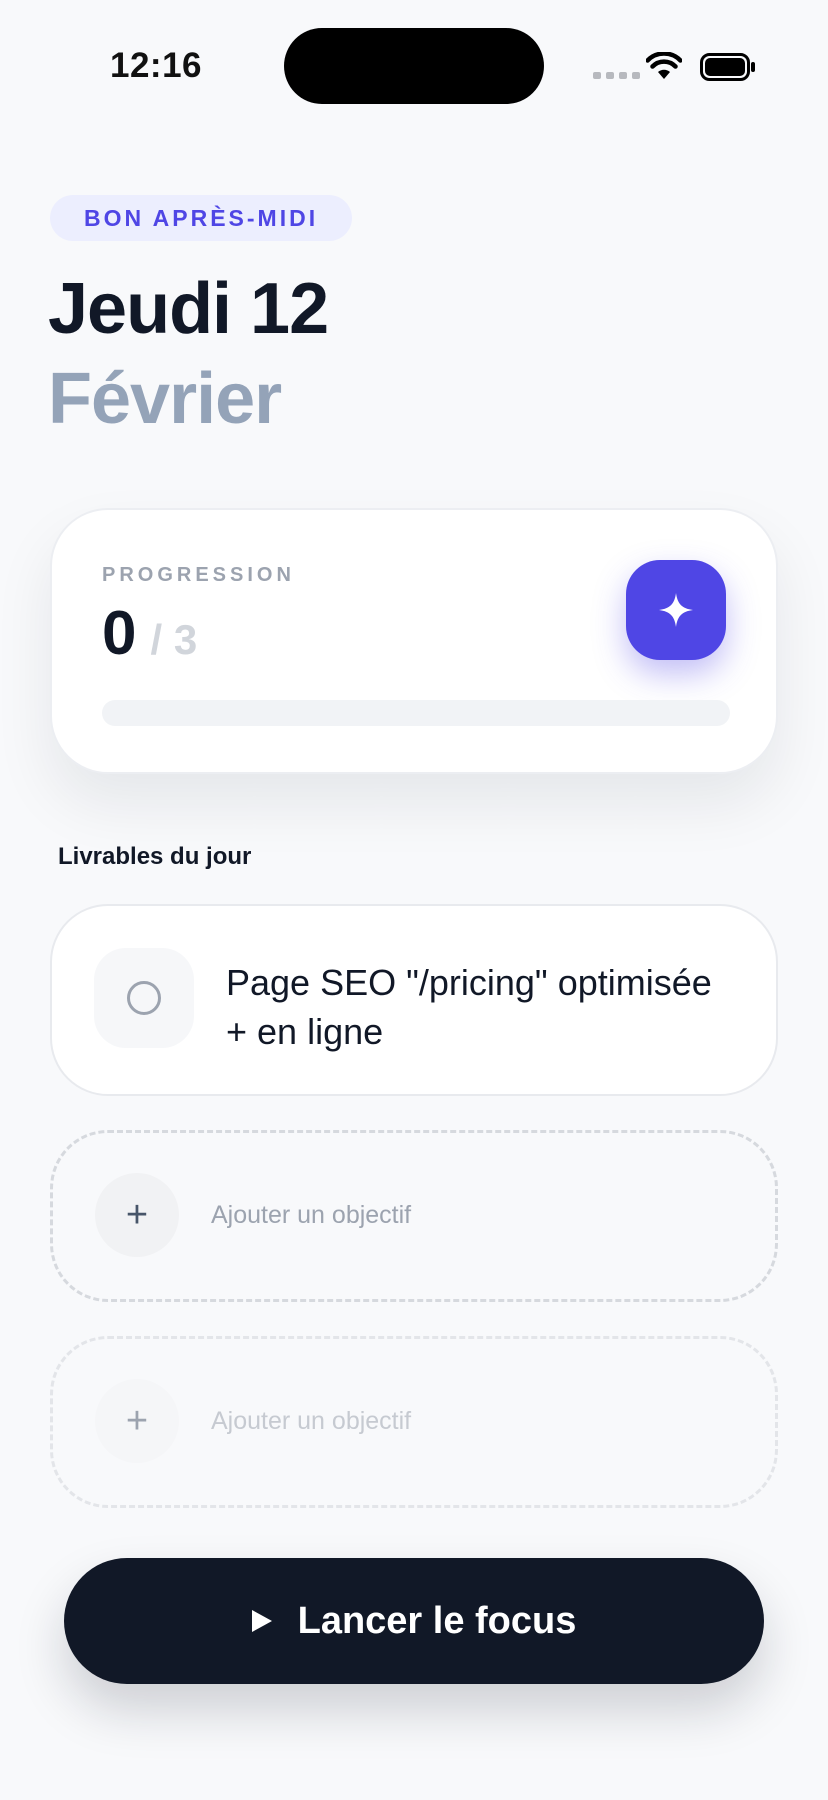  I want to click on empty-circle-icon, so click(144, 998).